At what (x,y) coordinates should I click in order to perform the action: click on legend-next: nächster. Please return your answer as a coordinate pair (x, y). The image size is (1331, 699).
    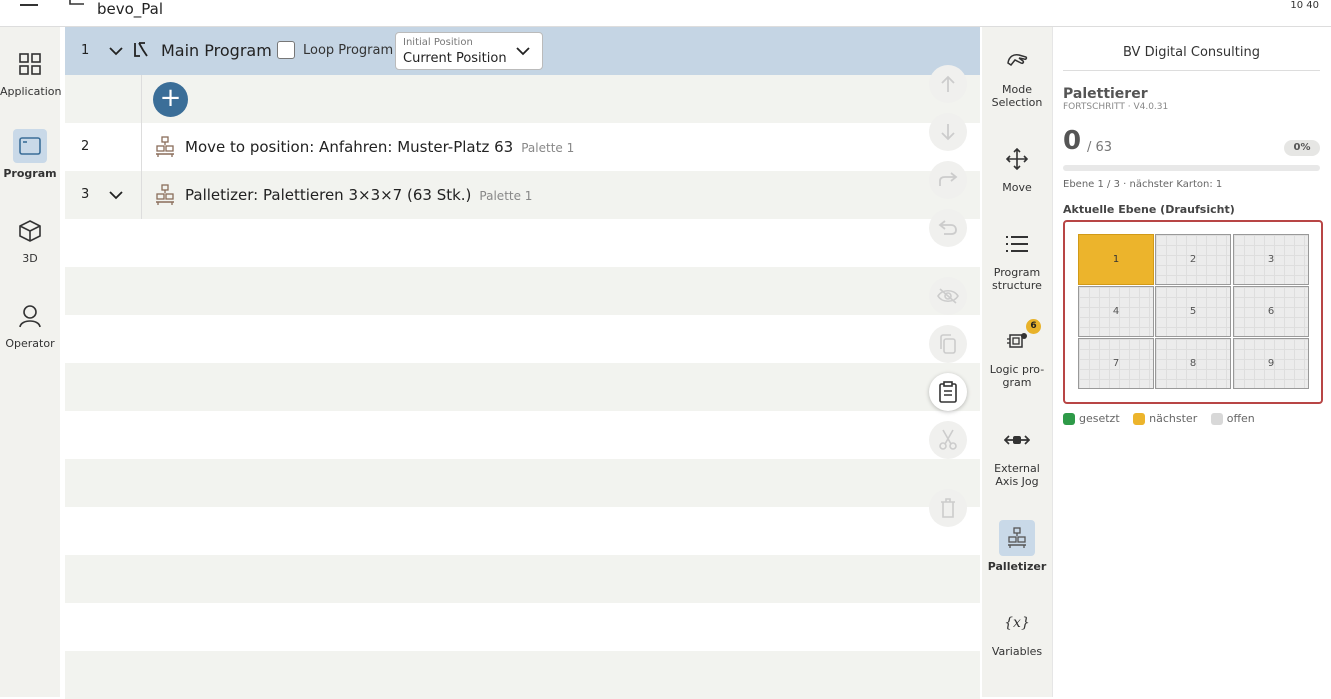
    Looking at the image, I should click on (1165, 418).